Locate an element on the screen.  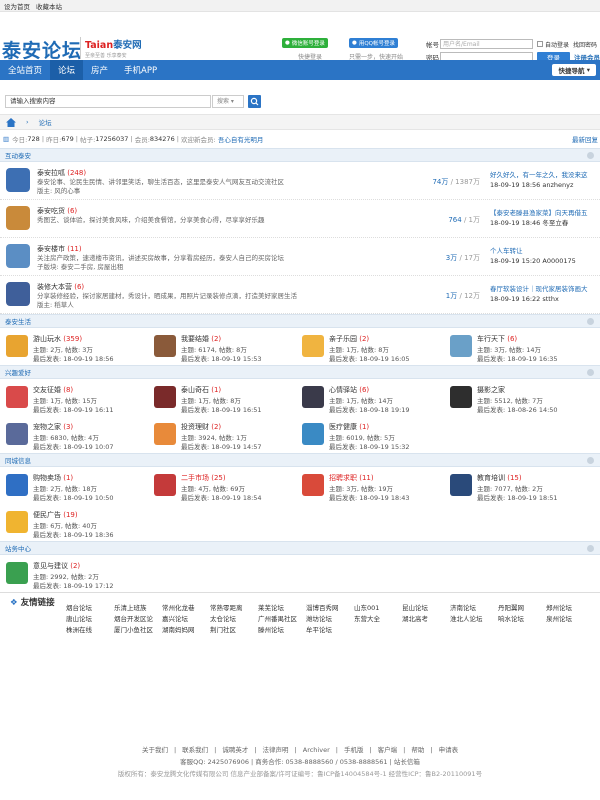
forum-title: 心情驿站 (6) is located at coordinates (349, 390).